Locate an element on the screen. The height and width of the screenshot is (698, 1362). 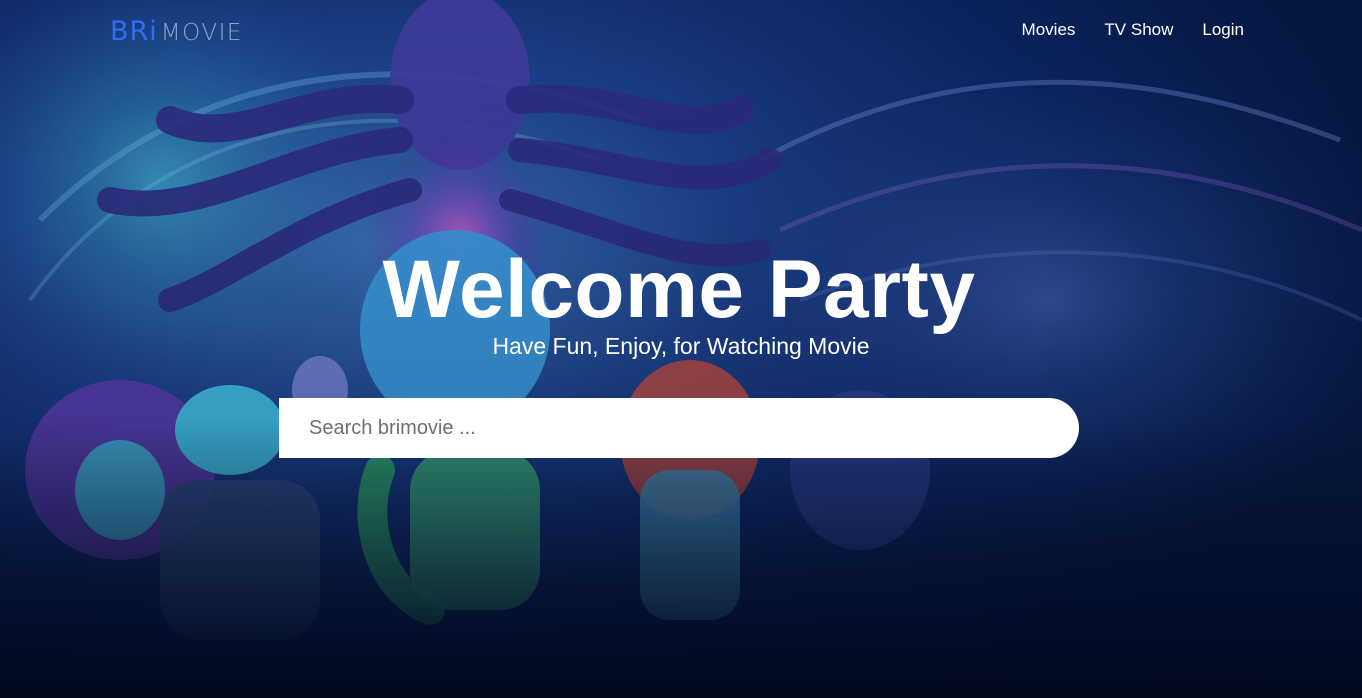
search-bar is located at coordinates (679, 428).